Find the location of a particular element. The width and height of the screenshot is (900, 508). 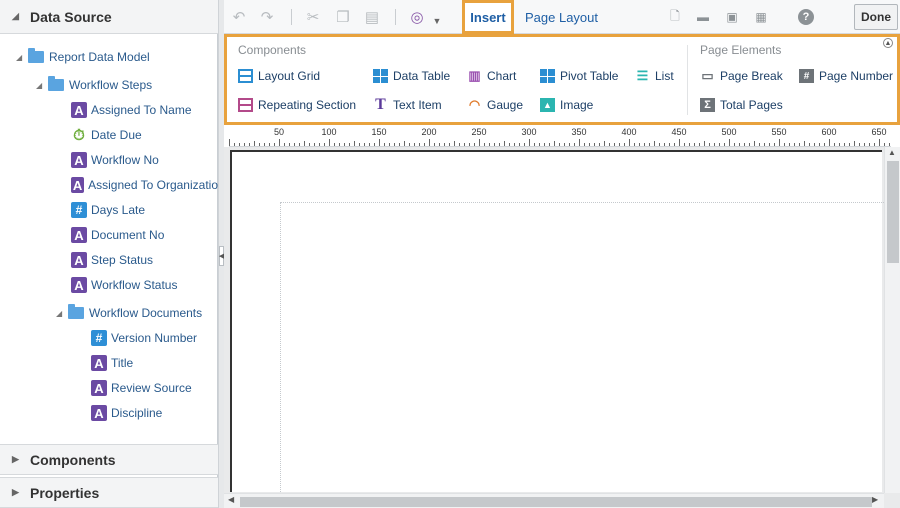

horizontal-scrollbar: ◀ ▶ is located at coordinates (554, 500).